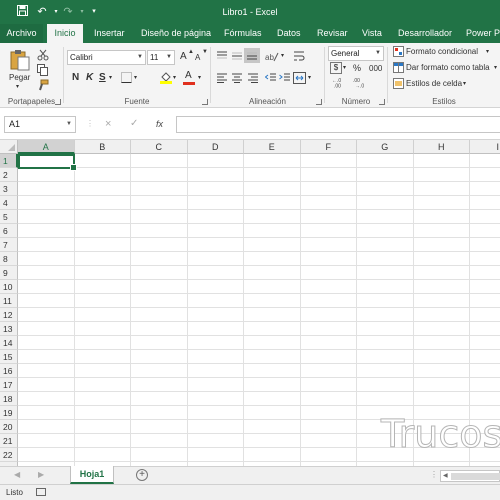 The width and height of the screenshot is (500, 500). What do you see at coordinates (448, 67) in the screenshot?
I see `format-as-table-button: Dar formato como tabla` at bounding box center [448, 67].